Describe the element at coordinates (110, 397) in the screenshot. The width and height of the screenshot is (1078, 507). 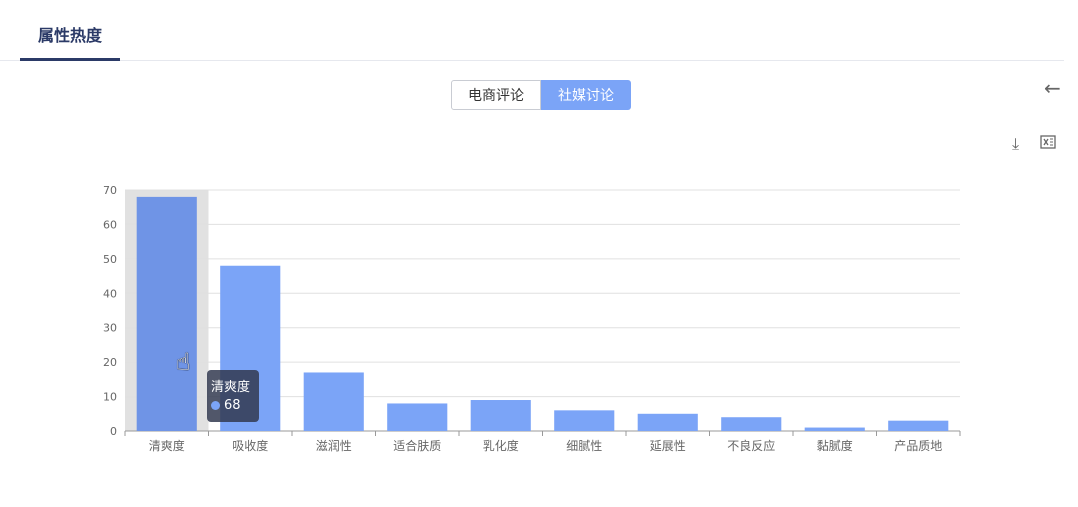
I see `y-tick-label: 10` at that location.